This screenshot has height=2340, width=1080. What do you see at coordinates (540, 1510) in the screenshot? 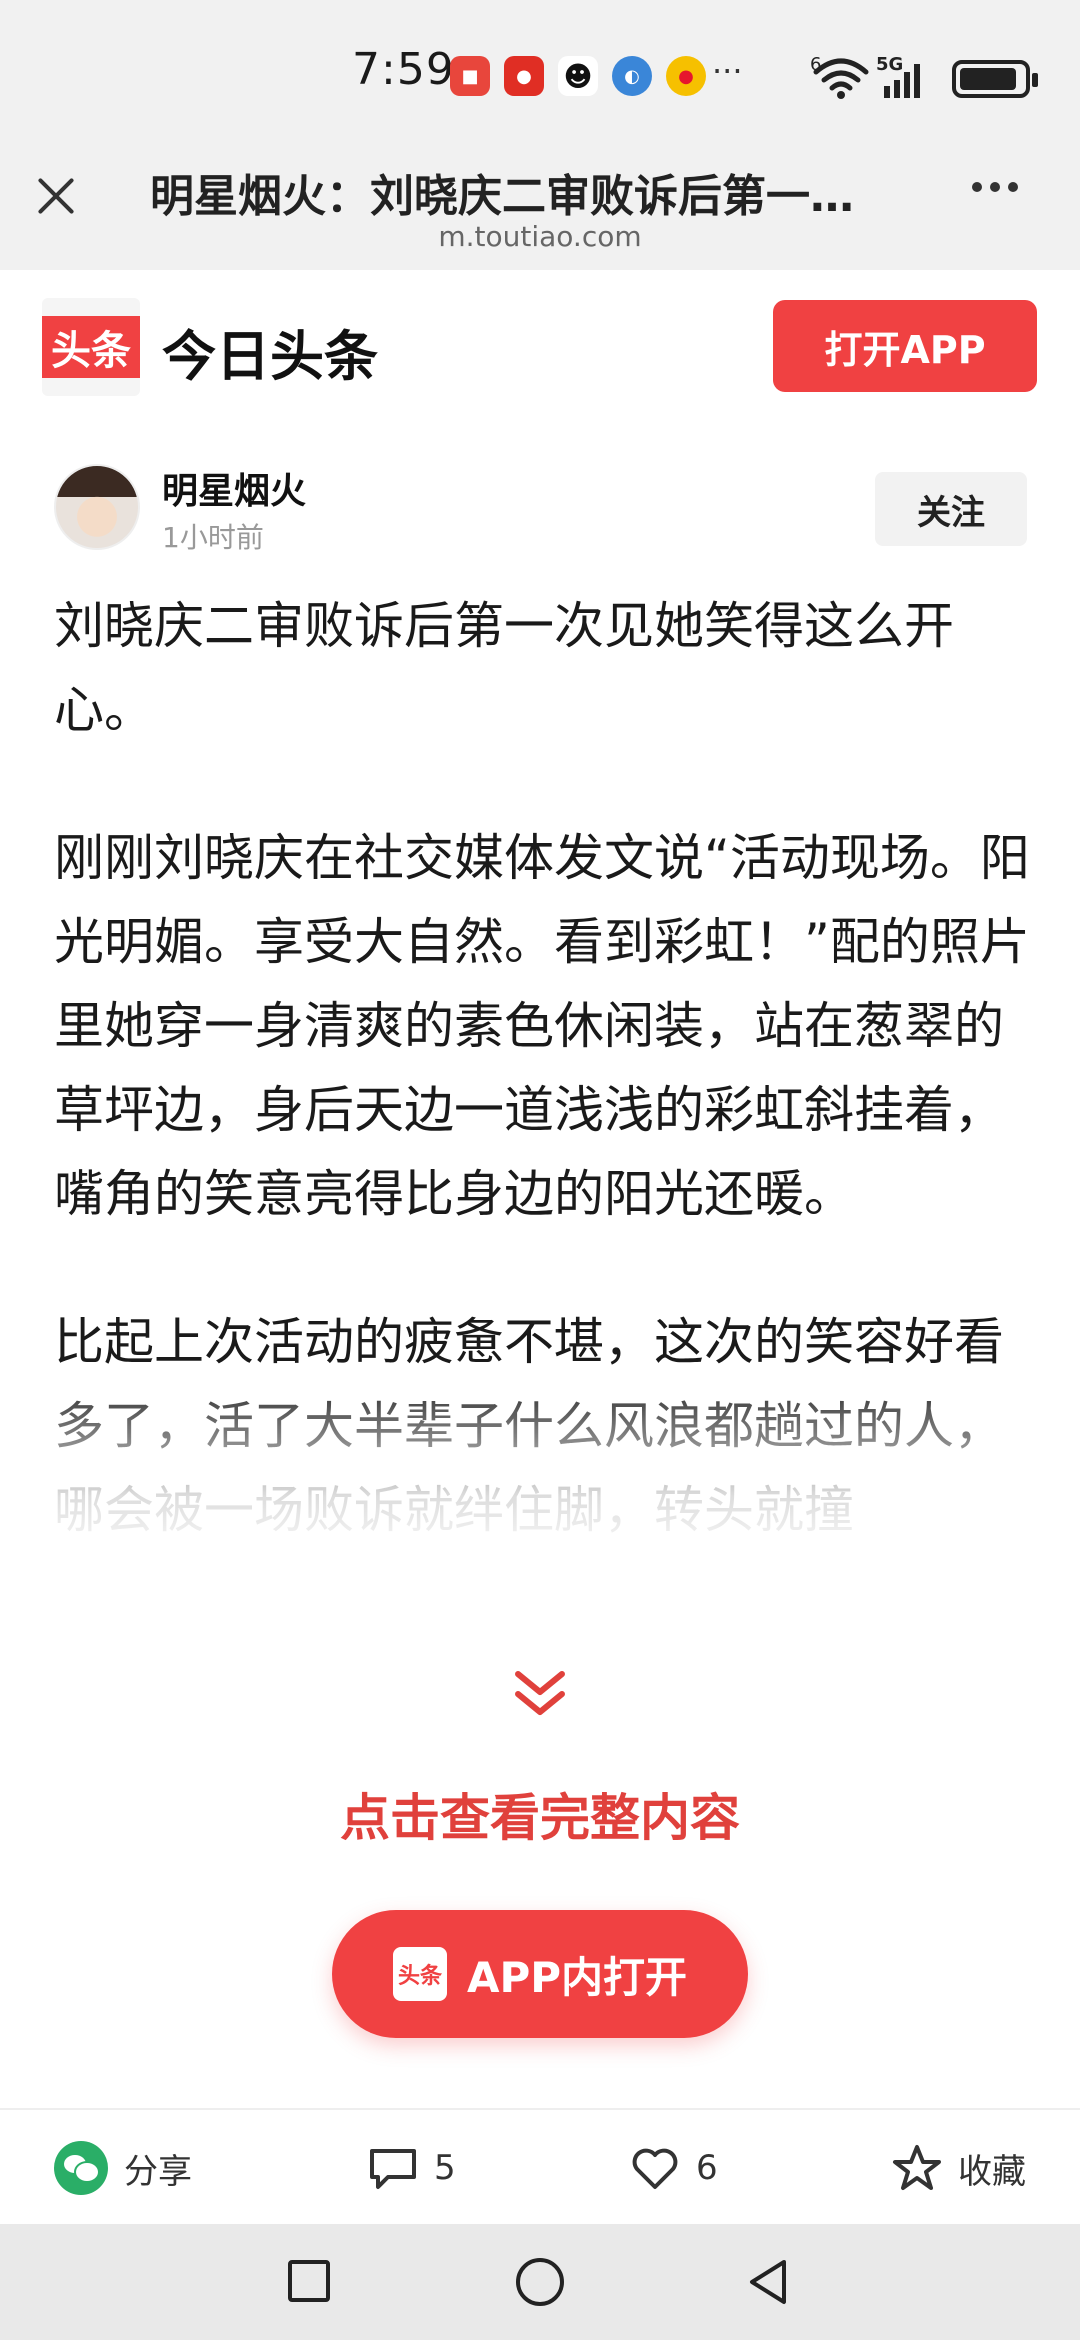
I see `content-fade` at bounding box center [540, 1510].